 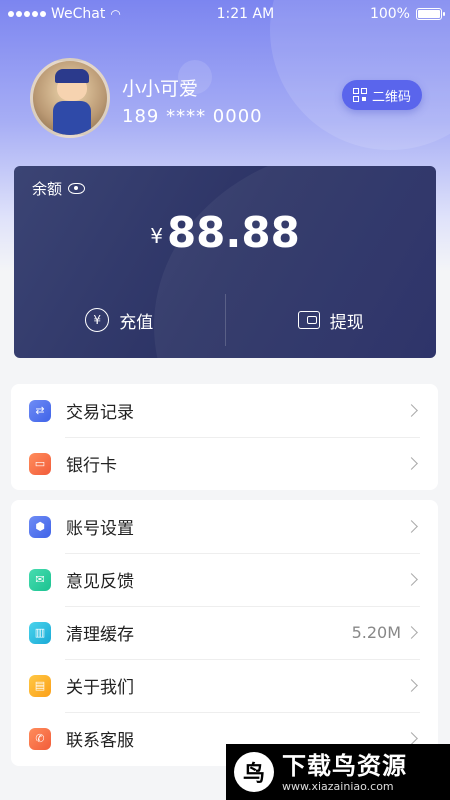 I want to click on currency-symbol: ¥, so click(x=156, y=236).